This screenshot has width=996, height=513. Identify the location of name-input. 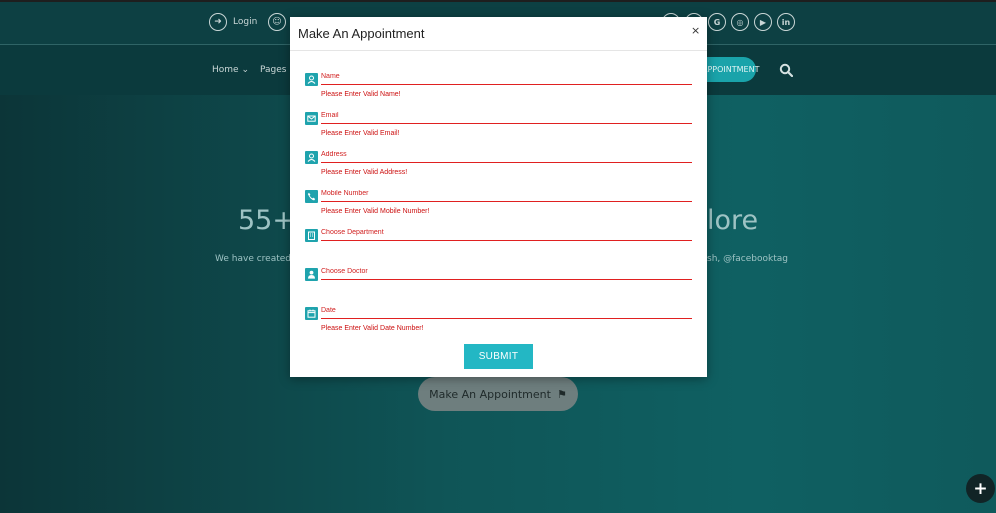
(506, 77).